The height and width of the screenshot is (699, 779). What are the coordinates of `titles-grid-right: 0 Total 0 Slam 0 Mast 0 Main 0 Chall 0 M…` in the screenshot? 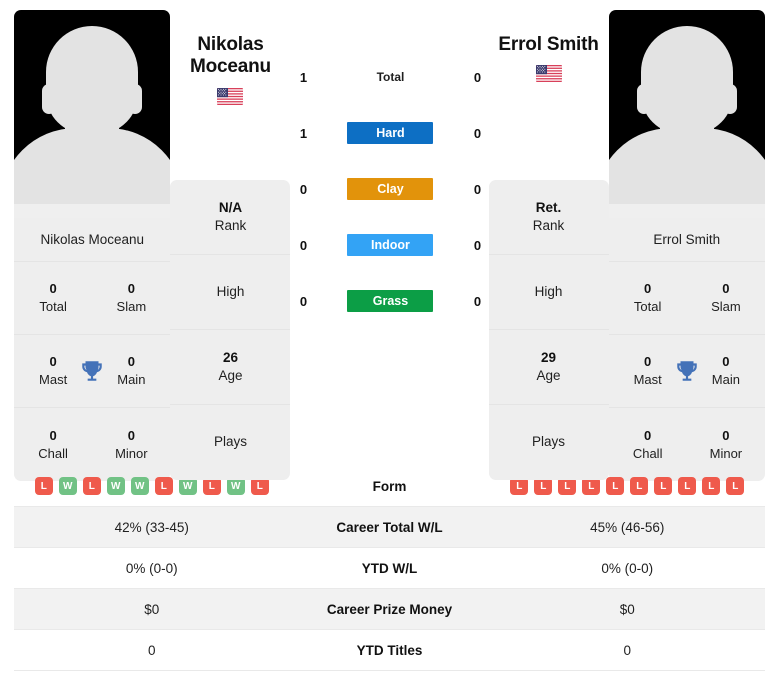 It's located at (686, 371).